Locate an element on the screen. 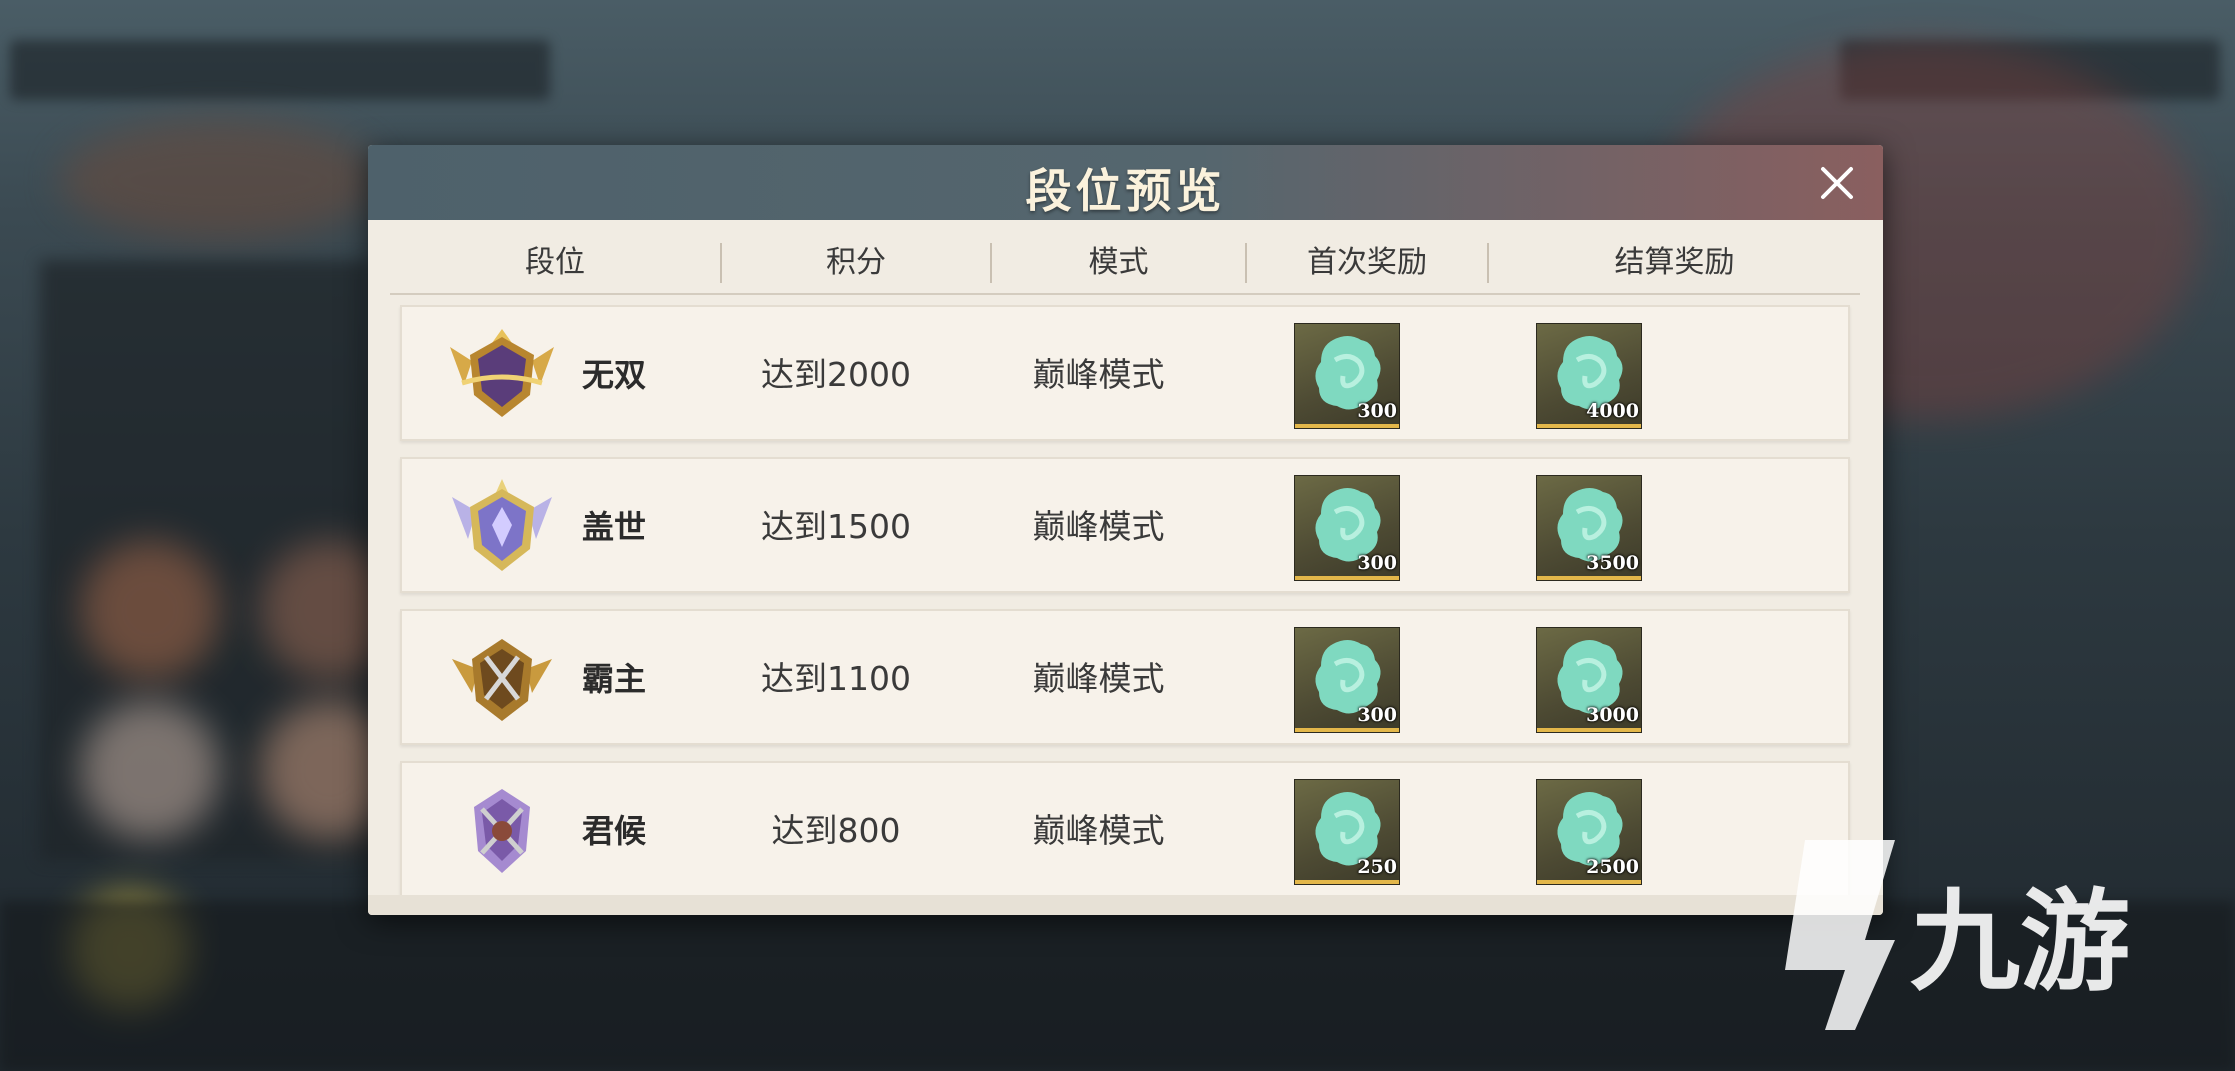 This screenshot has height=1071, width=2235. close-icon is located at coordinates (1837, 183).